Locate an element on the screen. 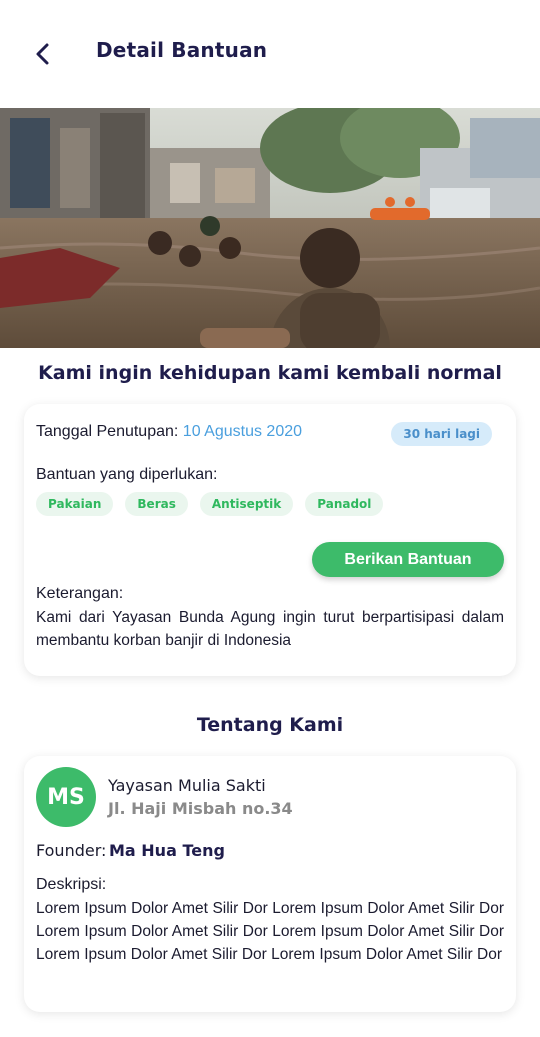 This screenshot has height=1037, width=540. days-left-badge: 30 hari lagi is located at coordinates (441, 434).